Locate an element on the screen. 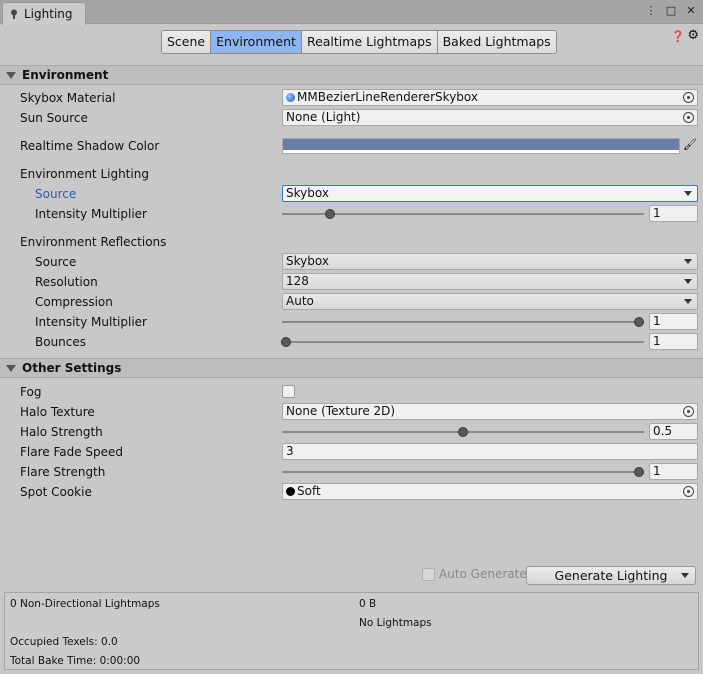  lighting-intensity-slider-track is located at coordinates (463, 214).